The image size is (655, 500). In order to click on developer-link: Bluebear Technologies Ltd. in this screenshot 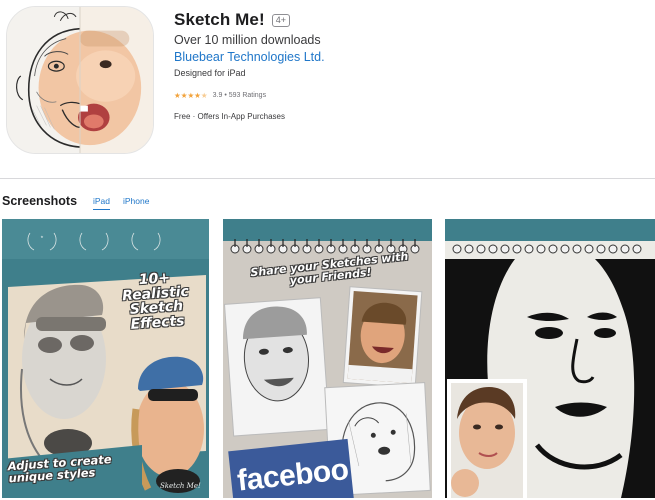, I will do `click(409, 58)`.